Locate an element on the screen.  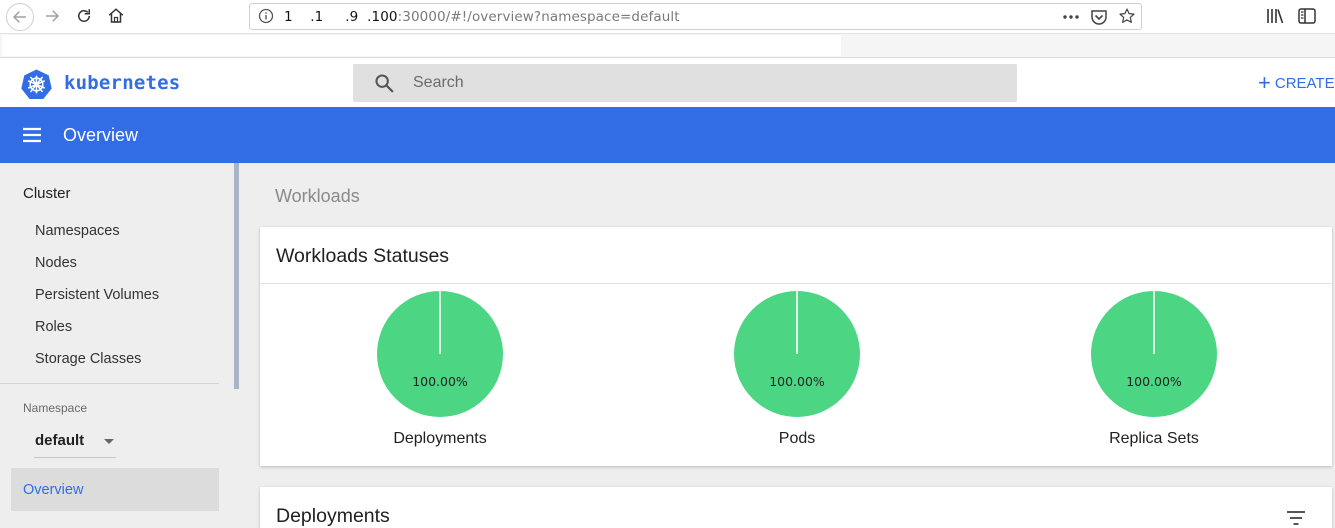
home-icon is located at coordinates (116, 15).